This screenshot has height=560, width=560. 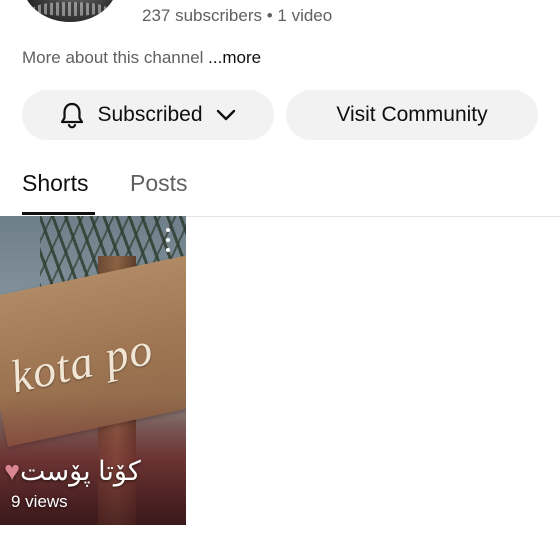 What do you see at coordinates (80, 471) in the screenshot?
I see `thumbnail-caption-text: کۆتا پۆست` at bounding box center [80, 471].